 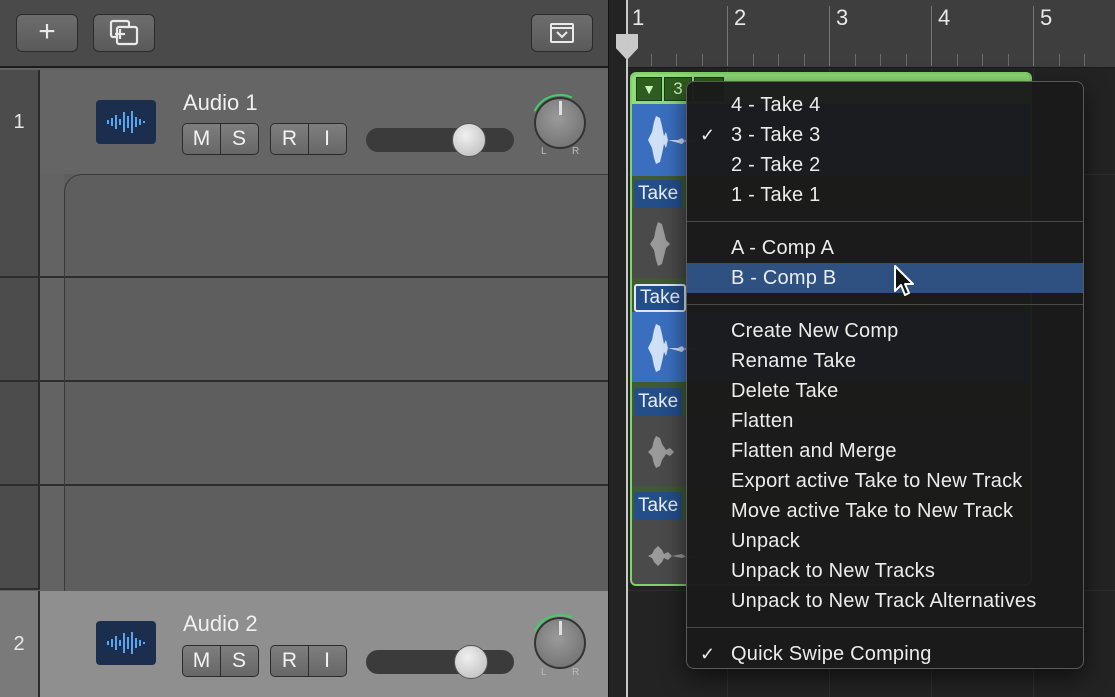 What do you see at coordinates (20, 122) in the screenshot?
I see `track-number: 1` at bounding box center [20, 122].